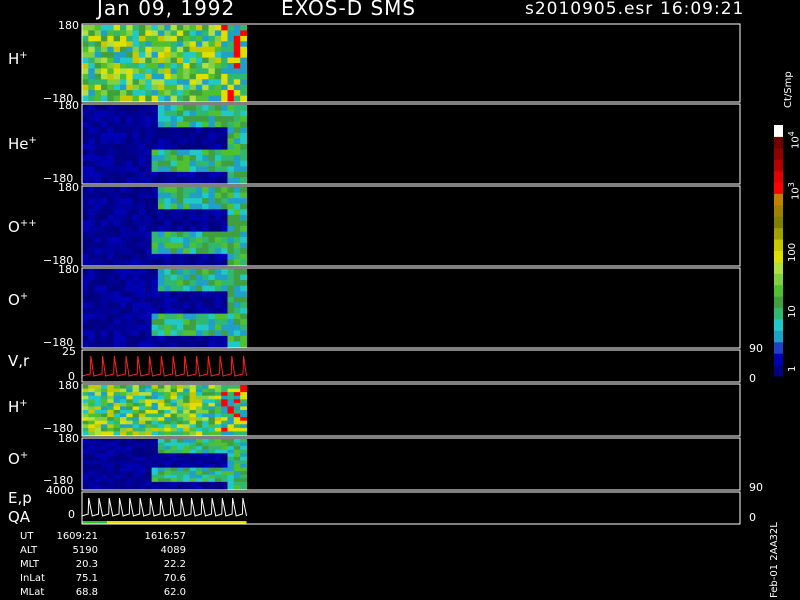  Describe the element at coordinates (22, 144) in the screenshot. I see `panel-label-he: He+` at that location.